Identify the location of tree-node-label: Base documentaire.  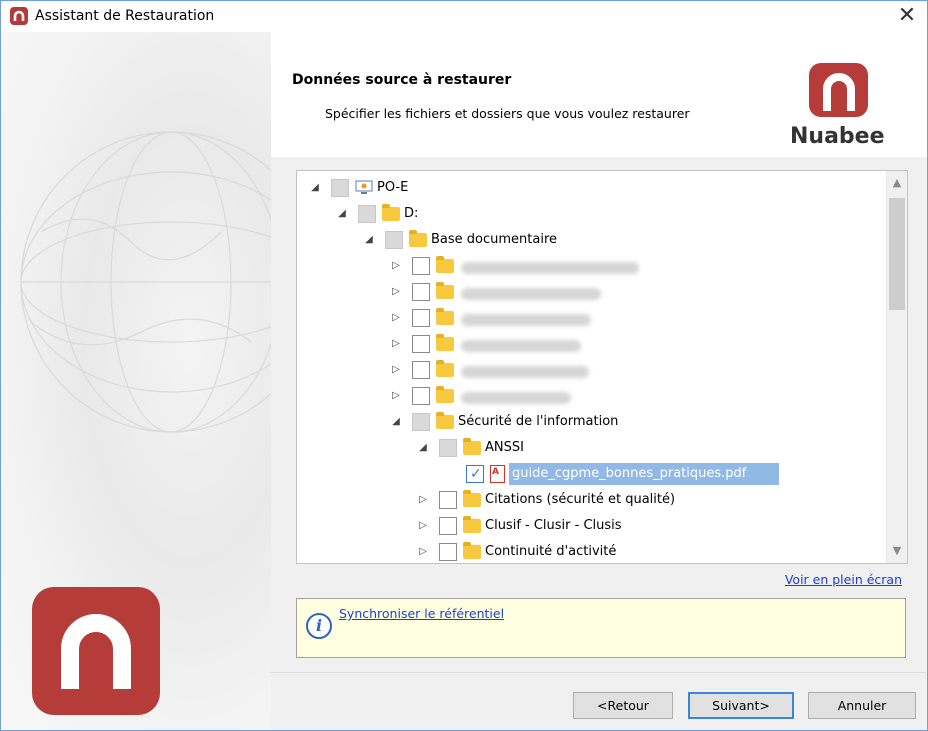
(494, 239).